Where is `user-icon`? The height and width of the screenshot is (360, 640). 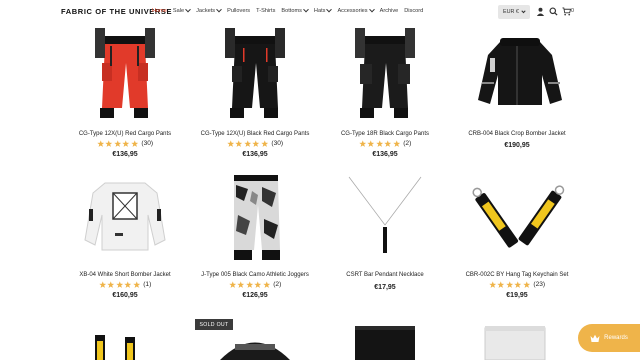 user-icon is located at coordinates (540, 11).